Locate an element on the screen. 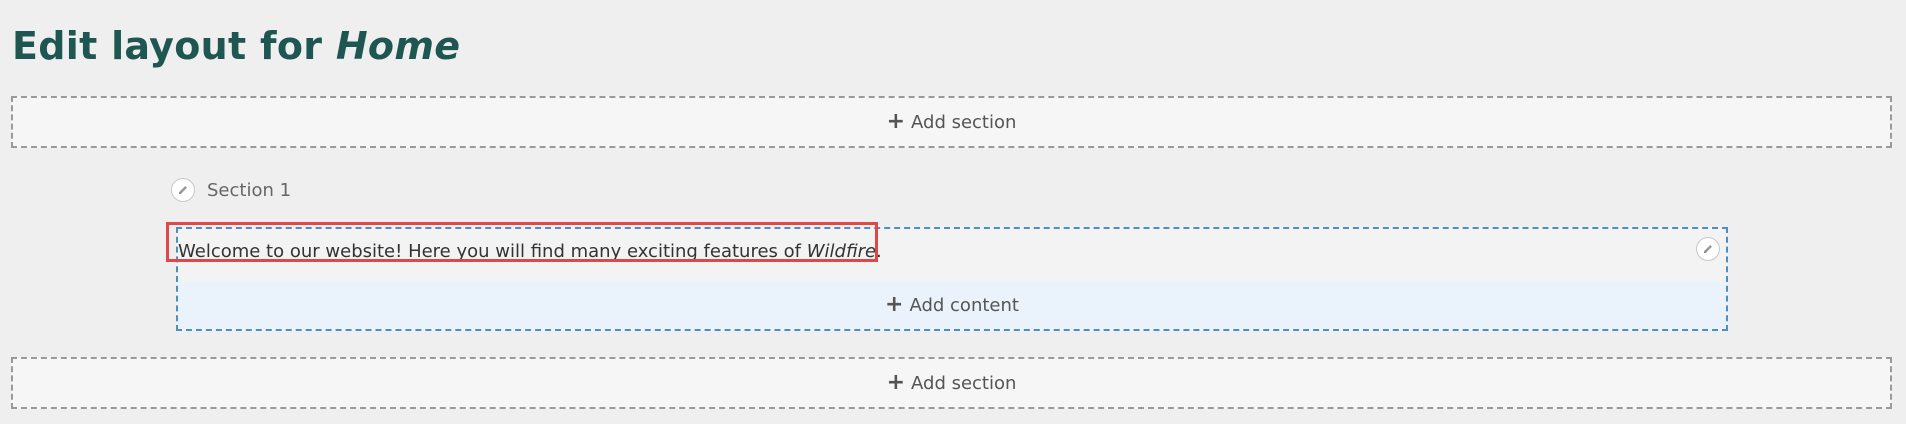 The image size is (1906, 424). section-label: Section 1 is located at coordinates (249, 190).